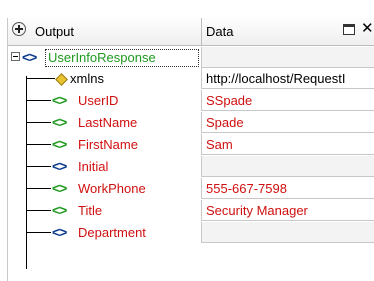 The height and width of the screenshot is (281, 374). Describe the element at coordinates (87, 78) in the screenshot. I see `field-label: xmlns` at that location.